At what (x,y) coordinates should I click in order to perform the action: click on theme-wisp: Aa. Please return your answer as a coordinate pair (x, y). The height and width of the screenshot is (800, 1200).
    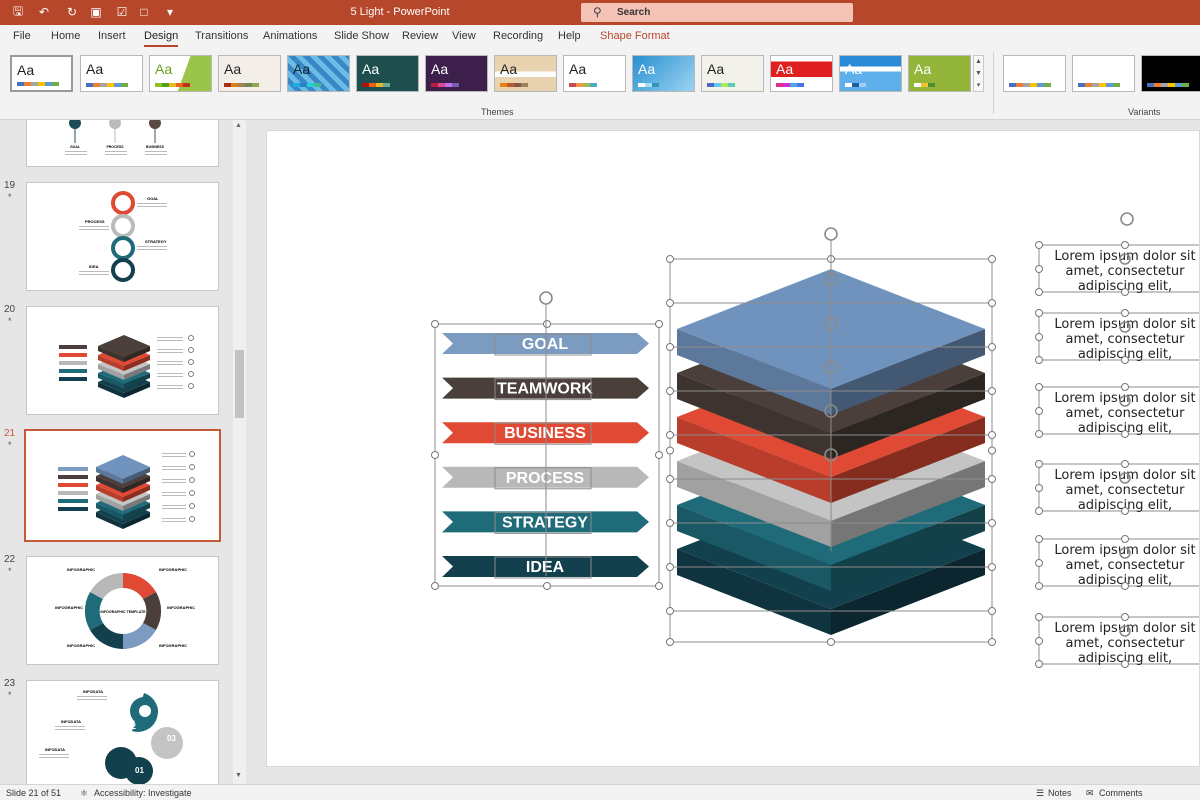
    Looking at the image, I should click on (663, 73).